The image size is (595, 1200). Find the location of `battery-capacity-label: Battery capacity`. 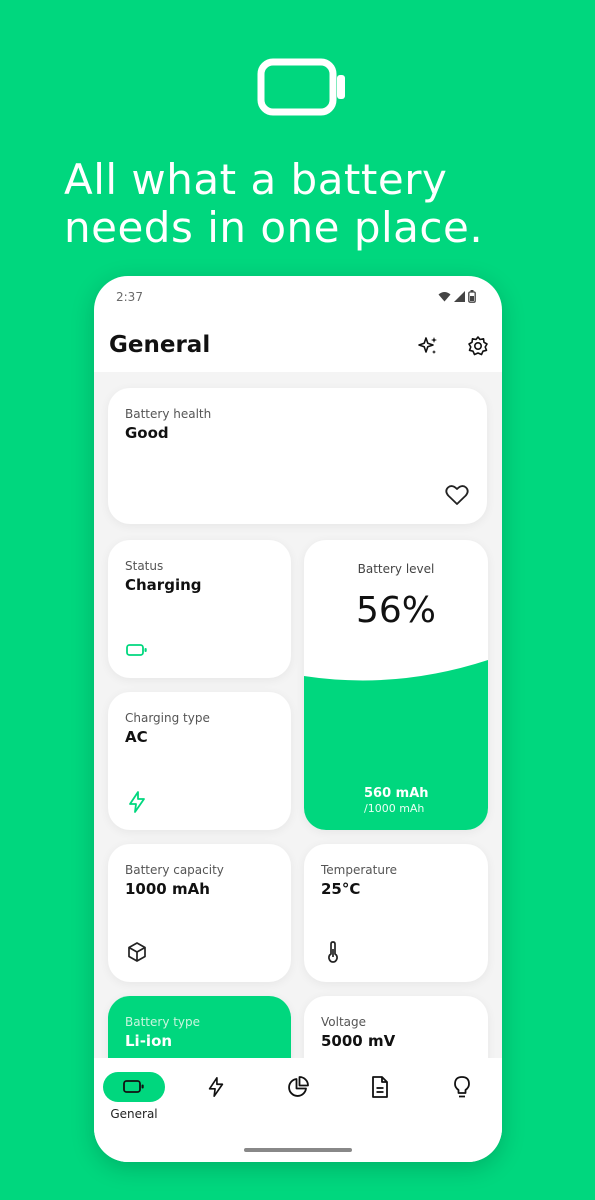

battery-capacity-label: Battery capacity is located at coordinates (174, 870).